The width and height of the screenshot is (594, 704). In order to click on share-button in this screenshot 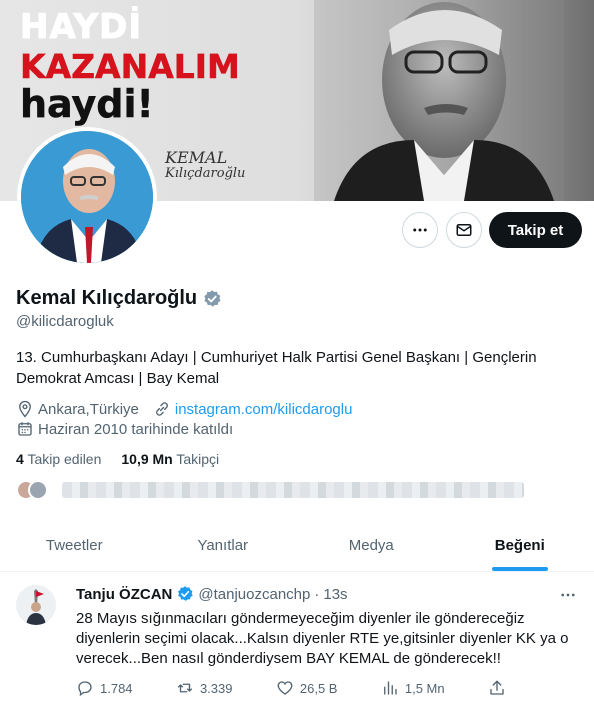, I will do `click(497, 688)`.